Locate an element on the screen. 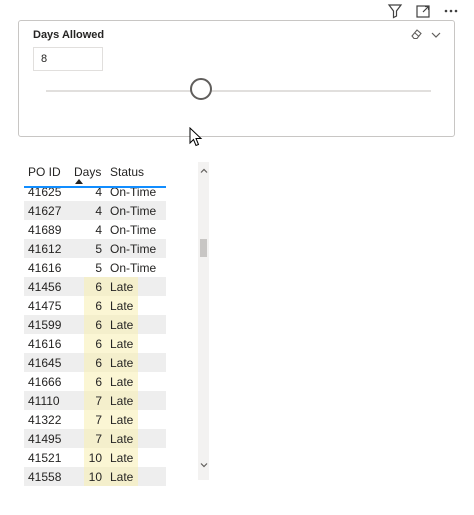 The image size is (474, 515). column-header-days: Days is located at coordinates (87, 172).